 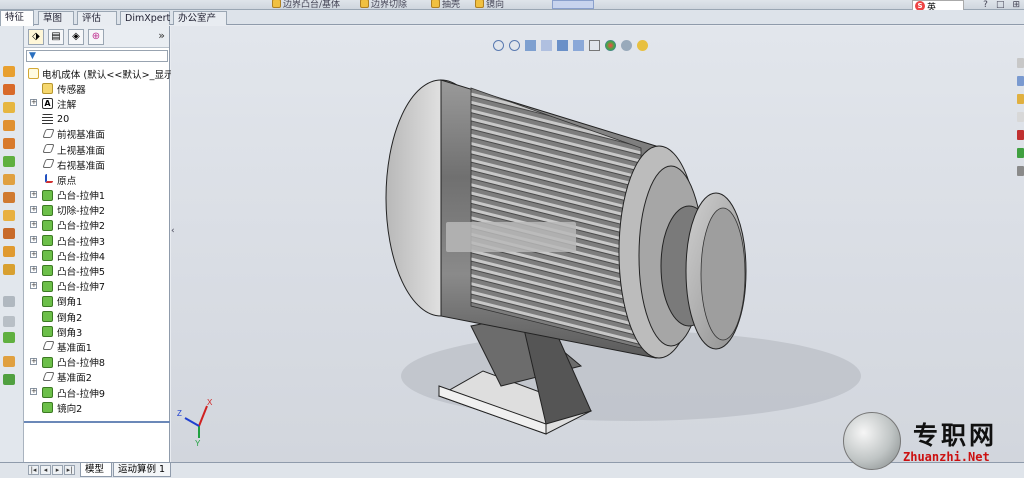 What do you see at coordinates (97, 422) in the screenshot?
I see `tree-rollback-bar` at bounding box center [97, 422].